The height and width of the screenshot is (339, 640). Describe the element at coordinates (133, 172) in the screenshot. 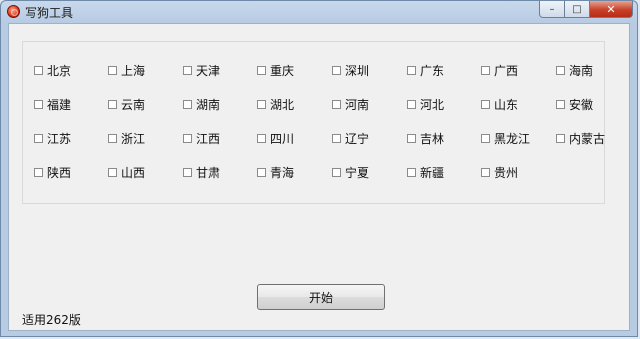

I see `province-label: 山西` at that location.